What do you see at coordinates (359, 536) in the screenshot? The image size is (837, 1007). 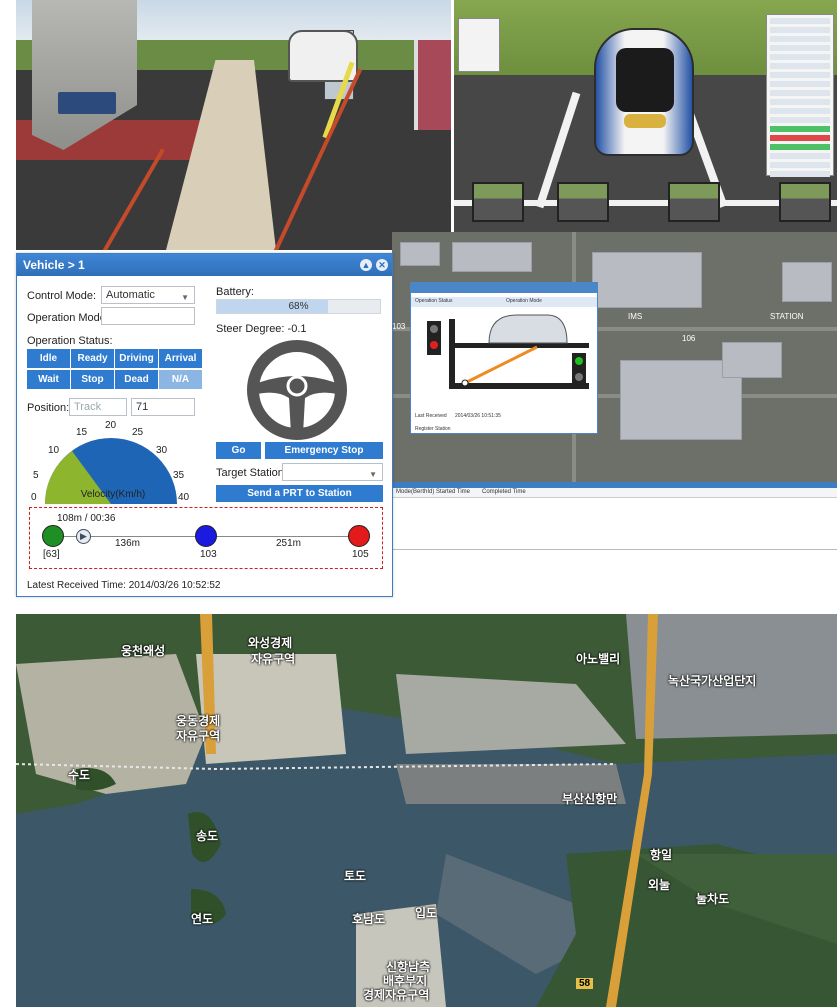 I see `end-node` at bounding box center [359, 536].